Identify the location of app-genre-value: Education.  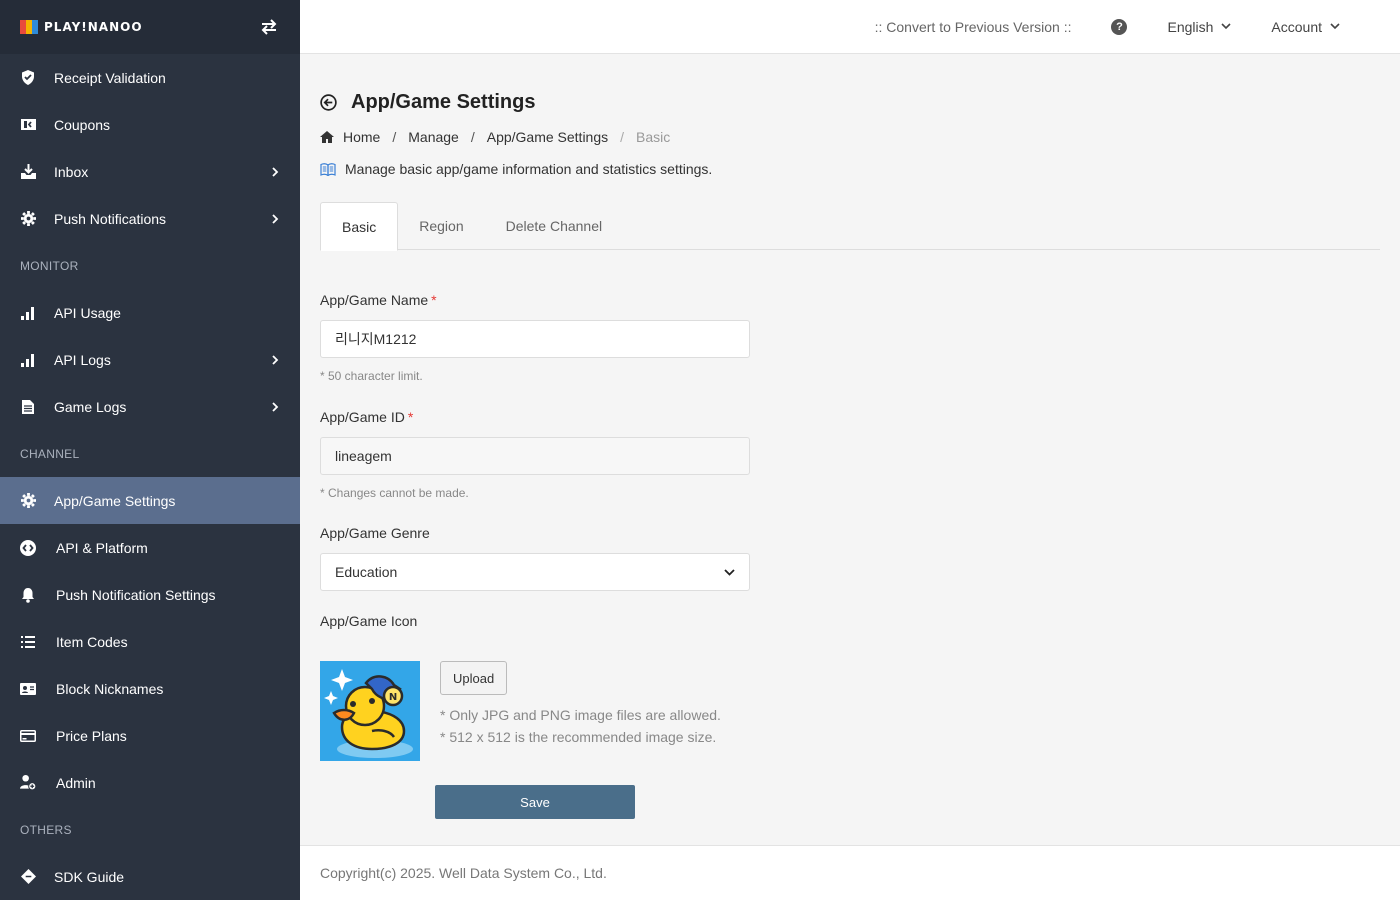
(366, 572).